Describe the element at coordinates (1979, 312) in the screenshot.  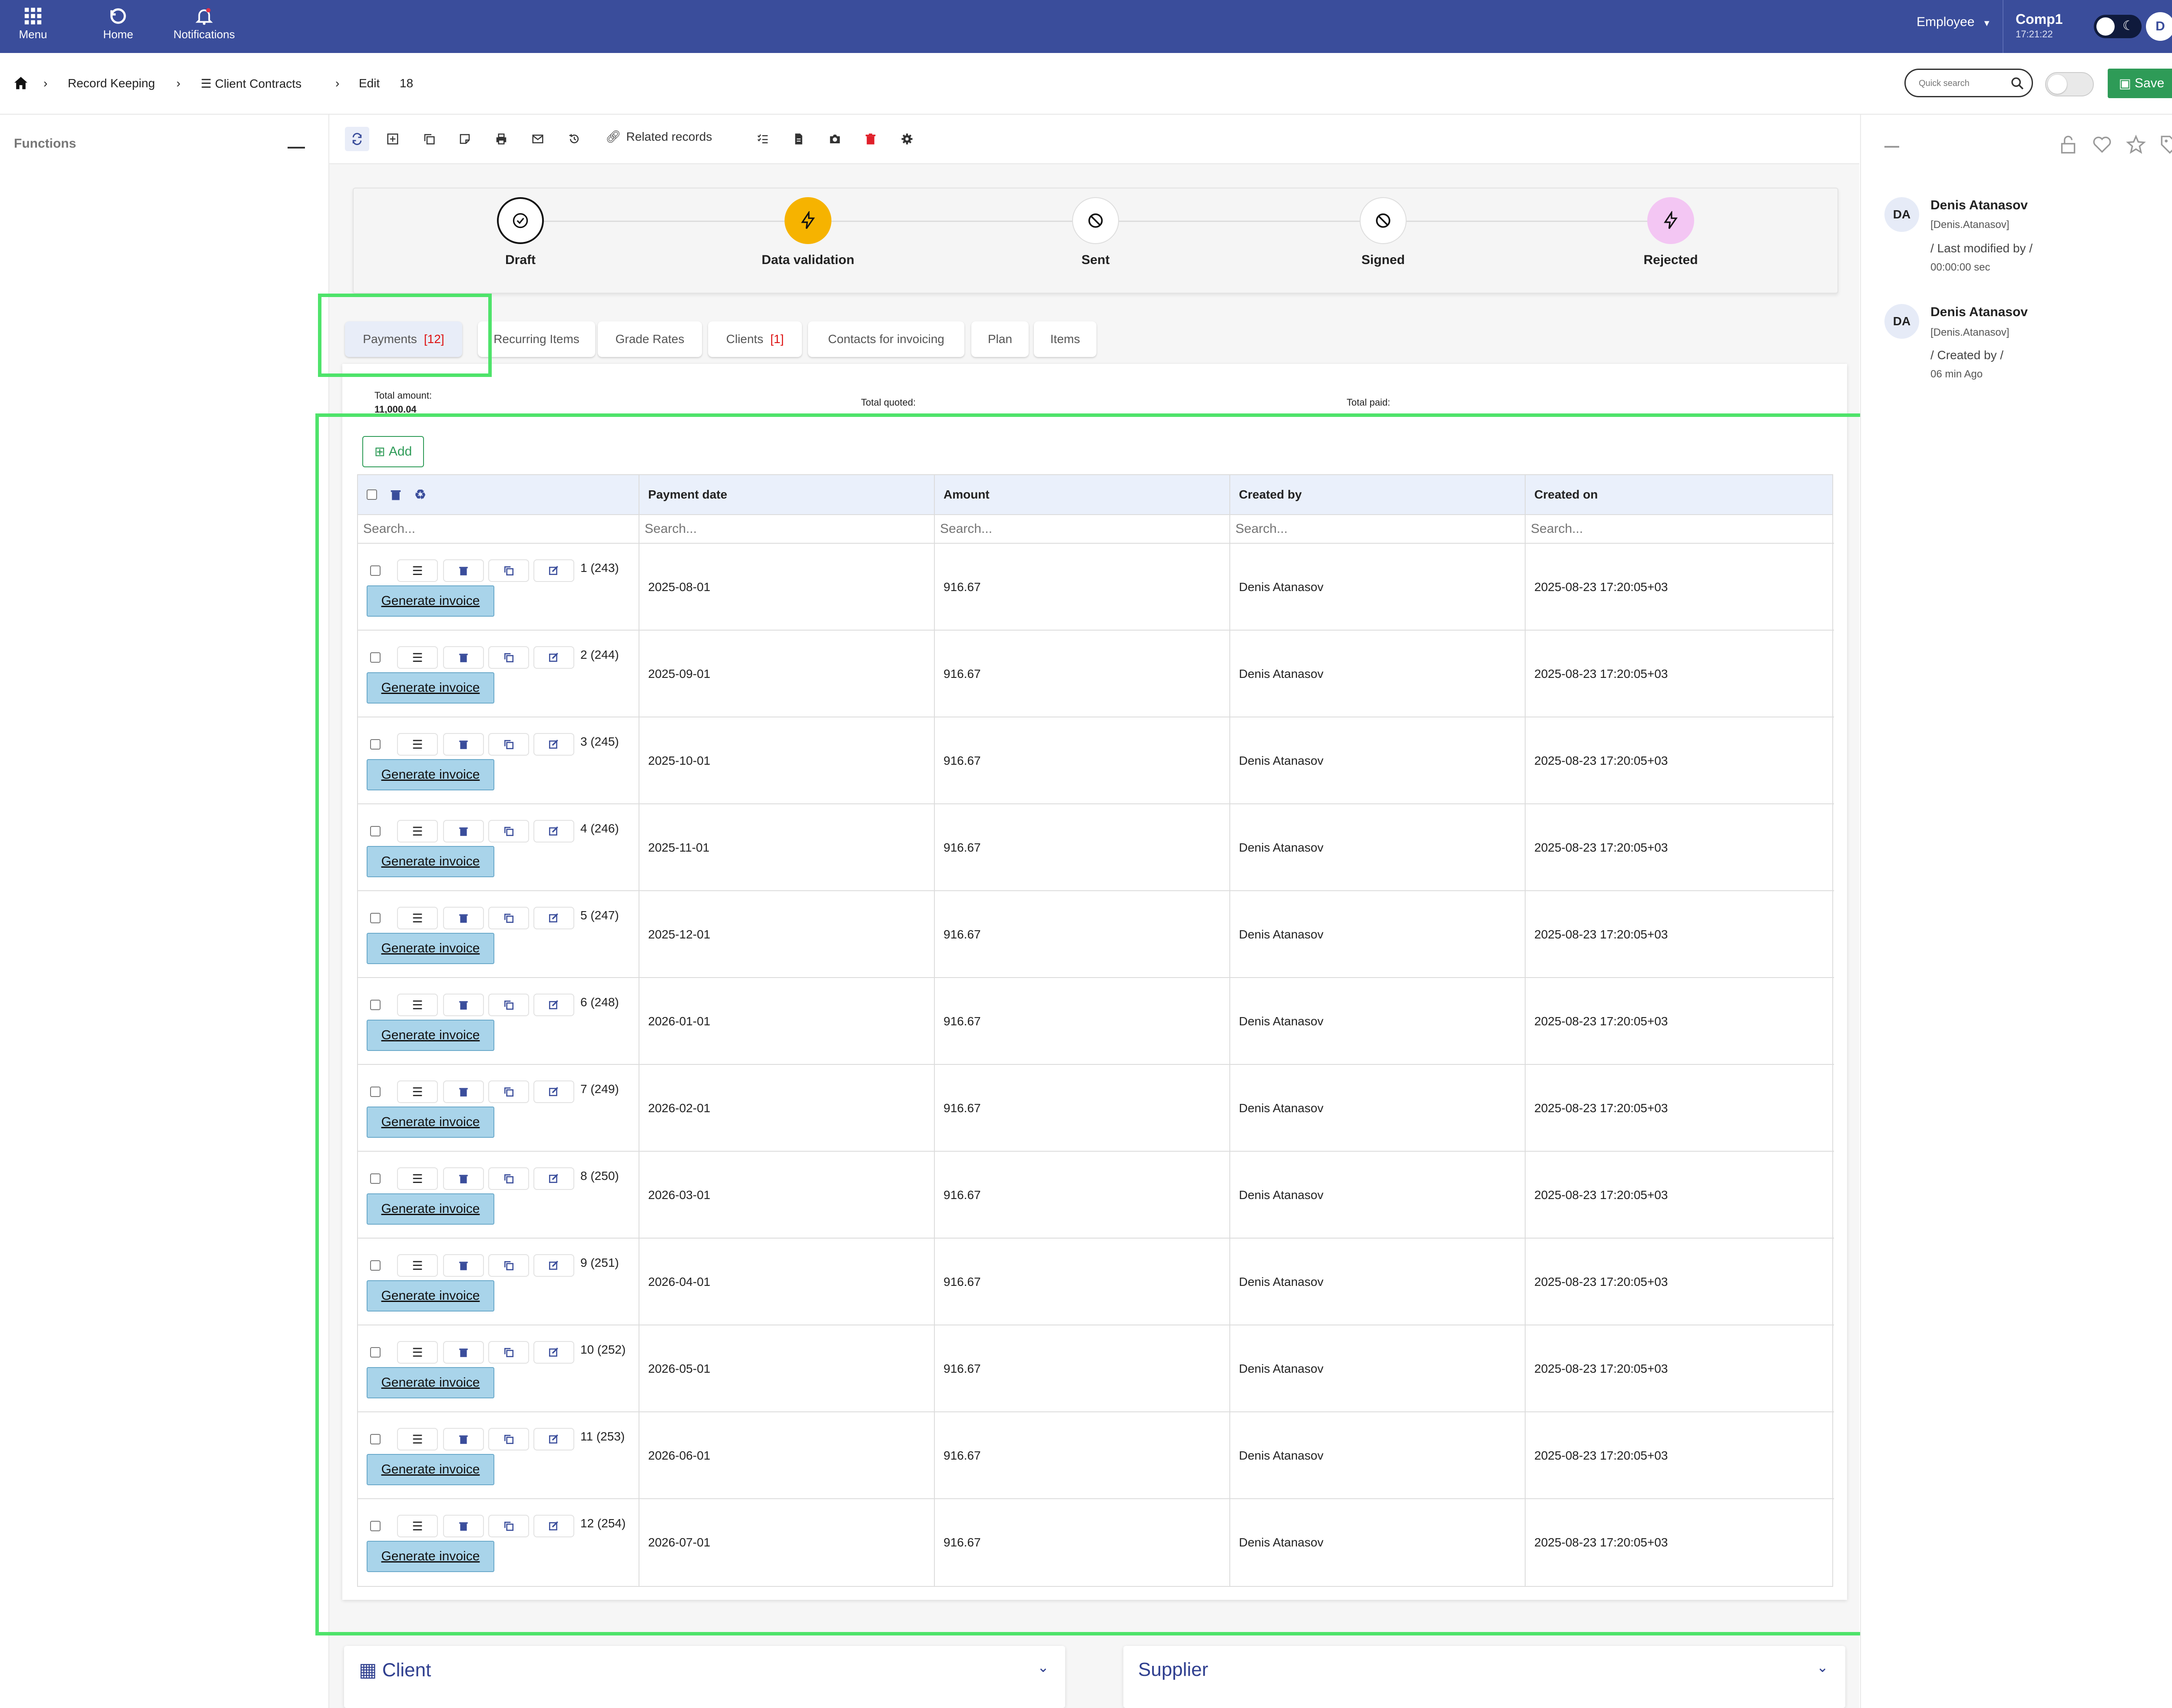
I see `history-user-name: Denis Atanasov` at that location.